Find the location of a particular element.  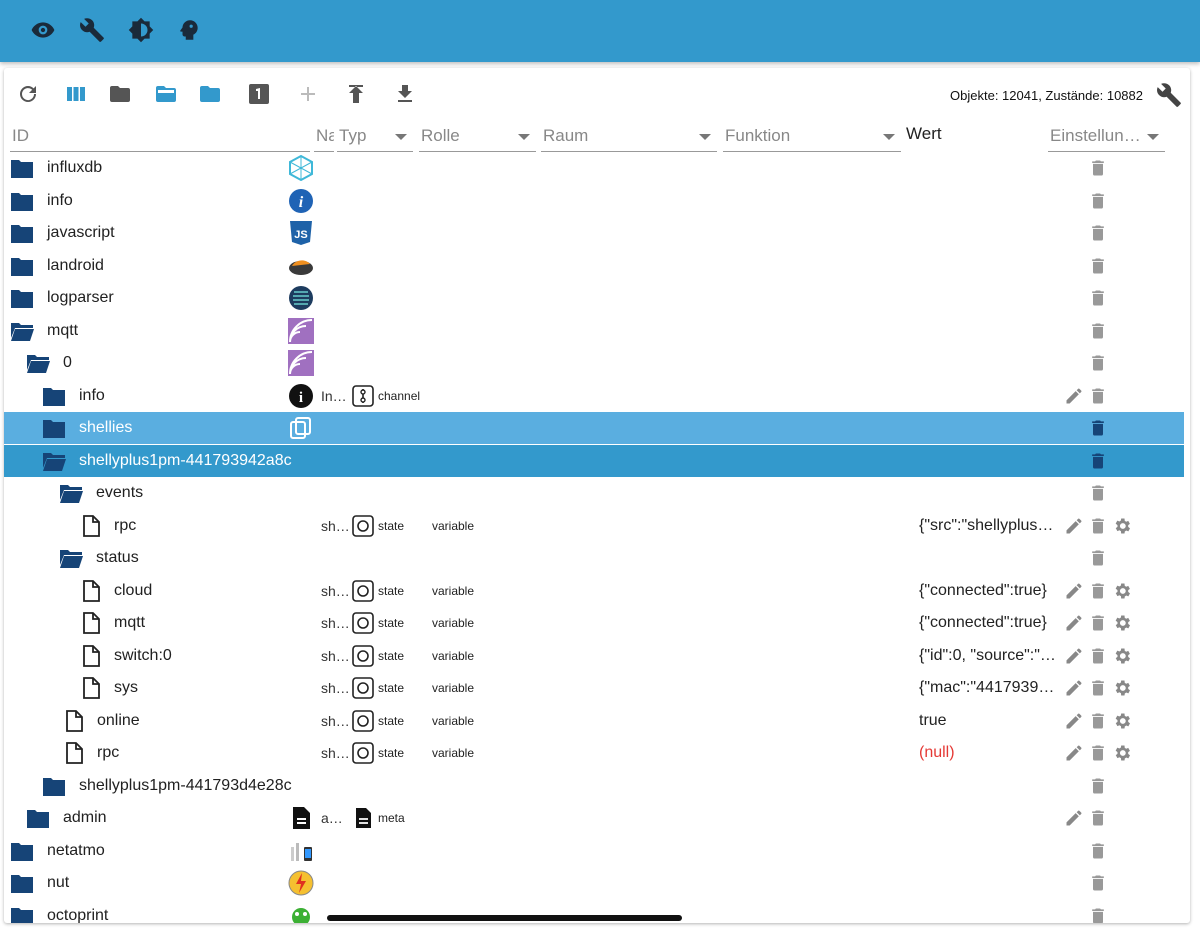

number-1-icon is located at coordinates (259, 94).